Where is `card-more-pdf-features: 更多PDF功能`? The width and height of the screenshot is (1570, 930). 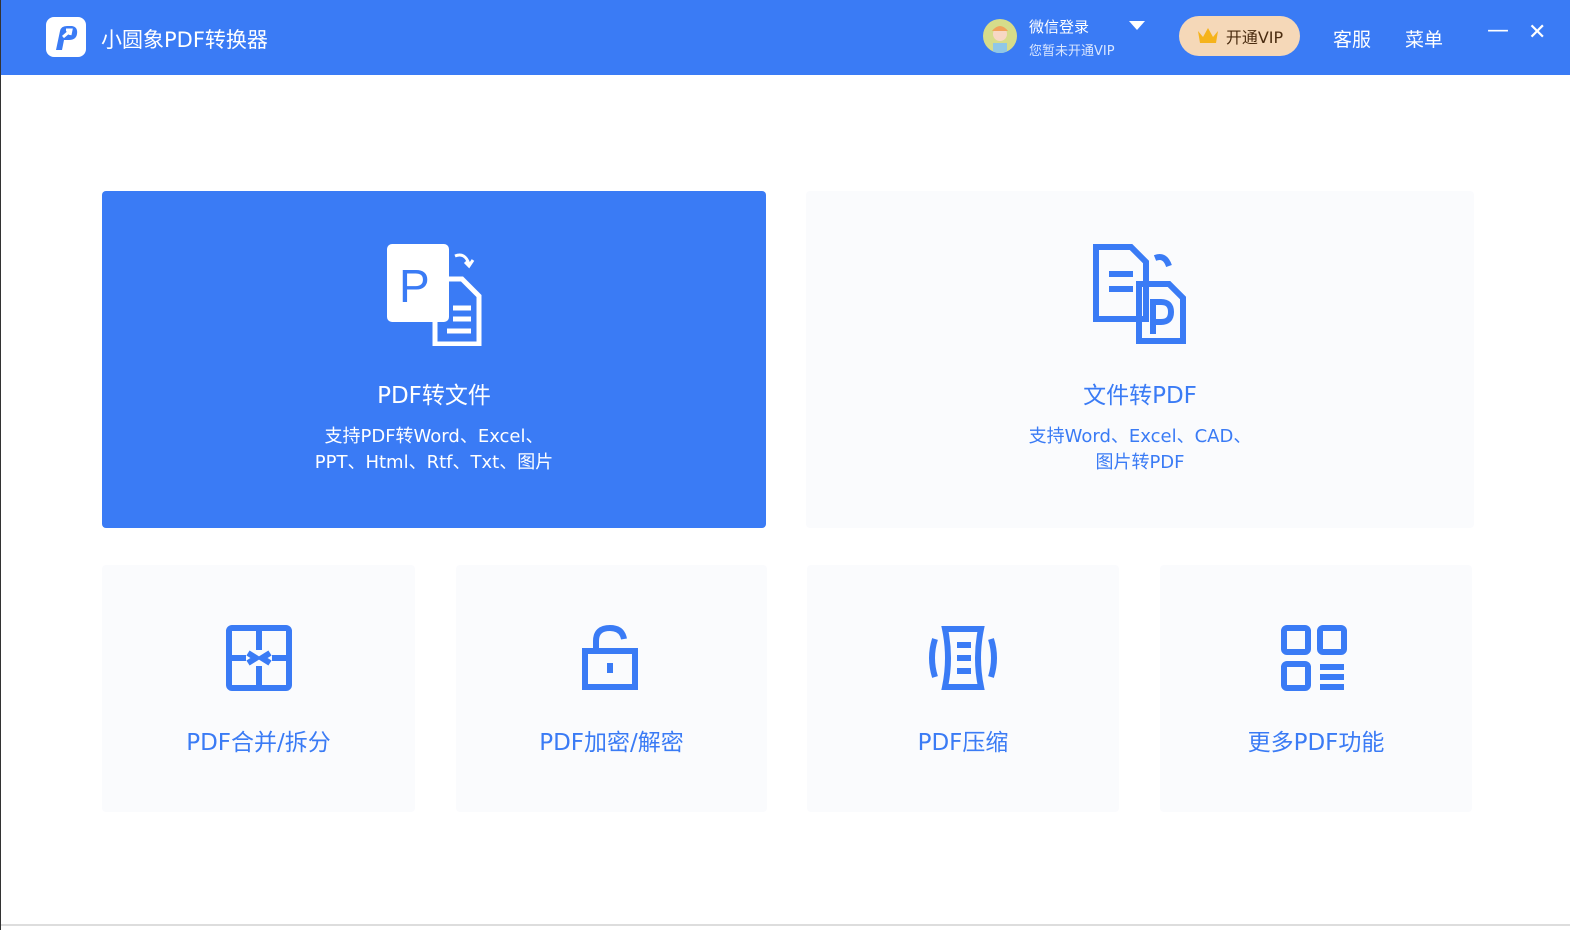
card-more-pdf-features: 更多PDF功能 is located at coordinates (1316, 688).